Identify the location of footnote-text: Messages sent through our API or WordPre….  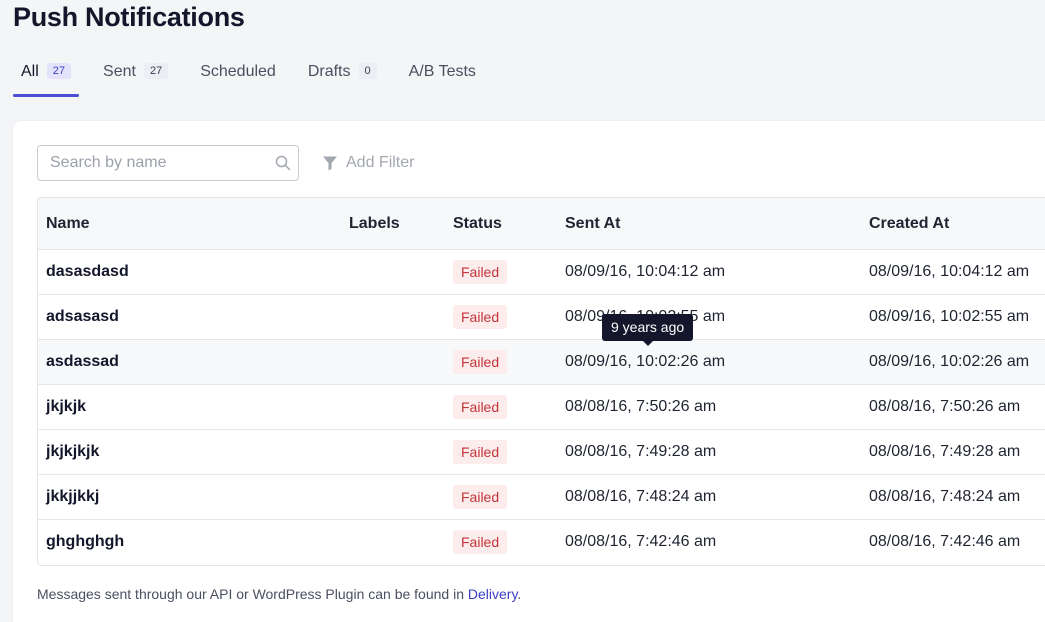
(252, 594).